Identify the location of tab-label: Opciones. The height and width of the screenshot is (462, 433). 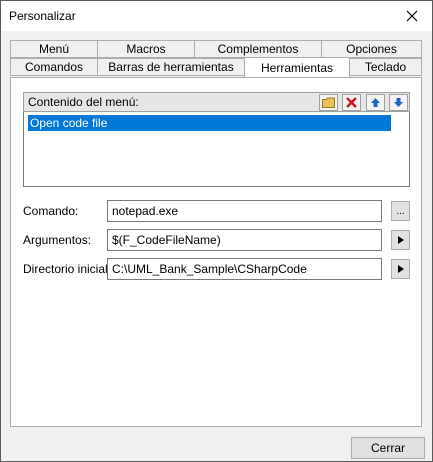
(371, 49).